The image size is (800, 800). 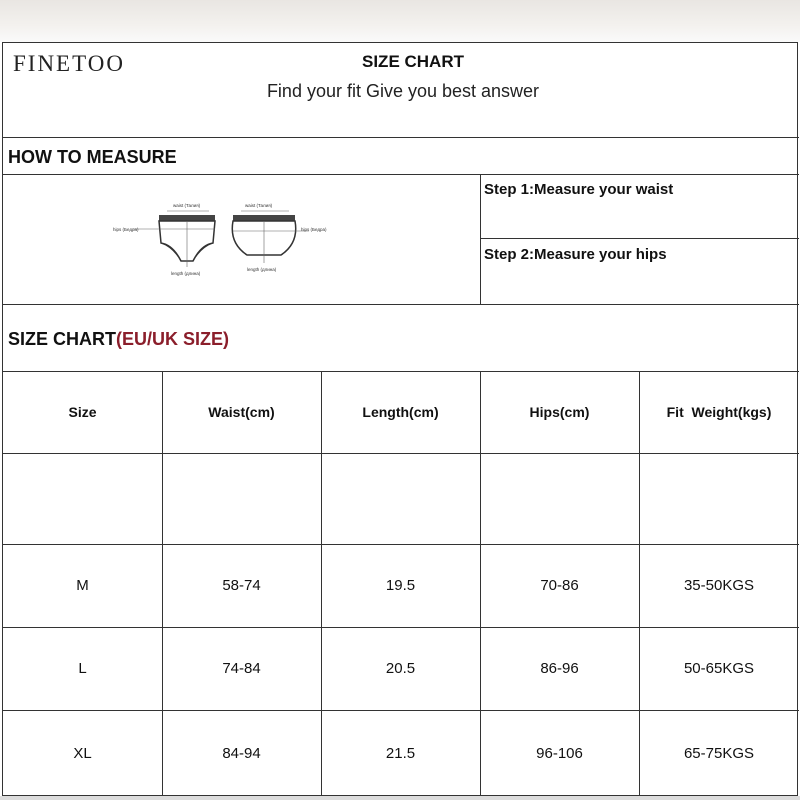 What do you see at coordinates (719, 753) in the screenshot?
I see `table-cell: 65-75KGS` at bounding box center [719, 753].